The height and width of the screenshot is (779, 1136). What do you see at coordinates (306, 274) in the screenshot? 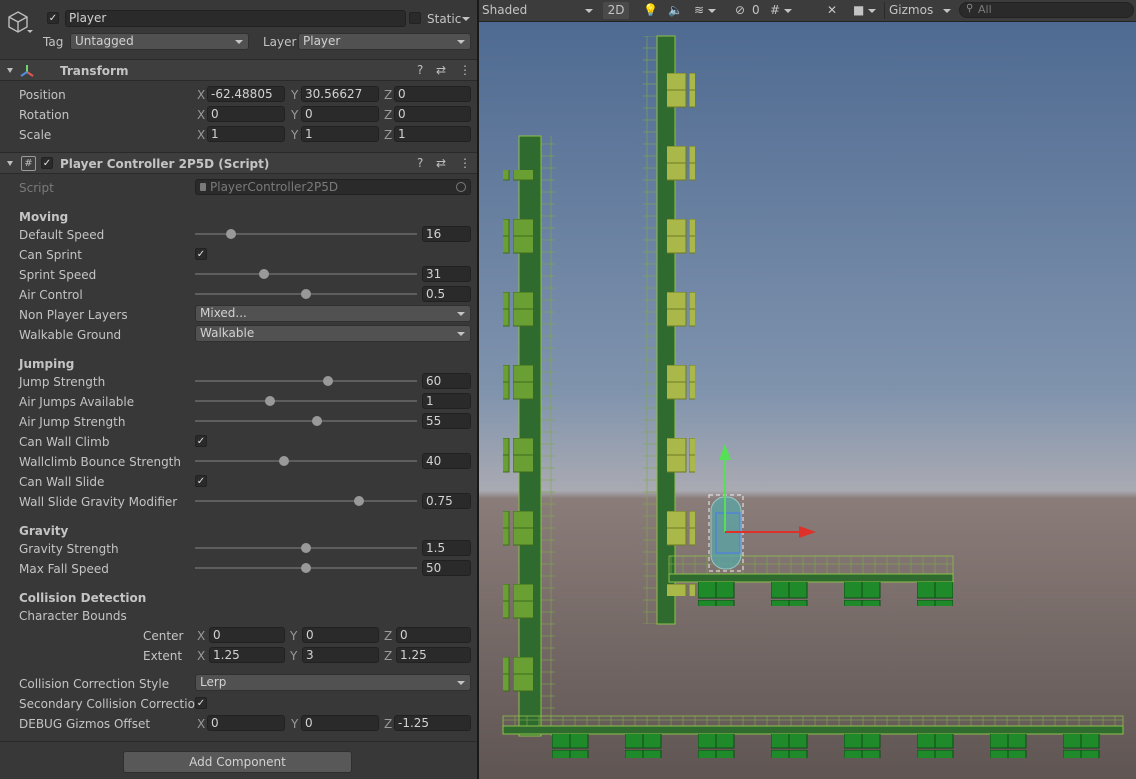
I see `sprint-speed-slider` at bounding box center [306, 274].